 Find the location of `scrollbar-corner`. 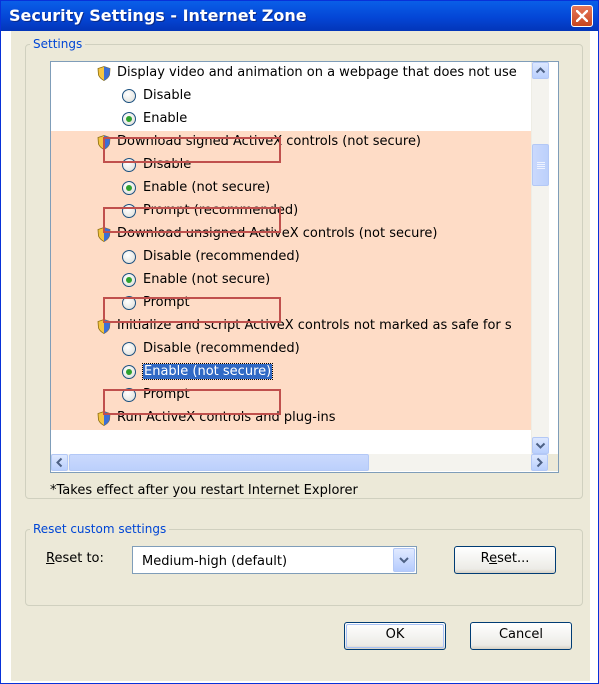

scrollbar-corner is located at coordinates (553, 462).